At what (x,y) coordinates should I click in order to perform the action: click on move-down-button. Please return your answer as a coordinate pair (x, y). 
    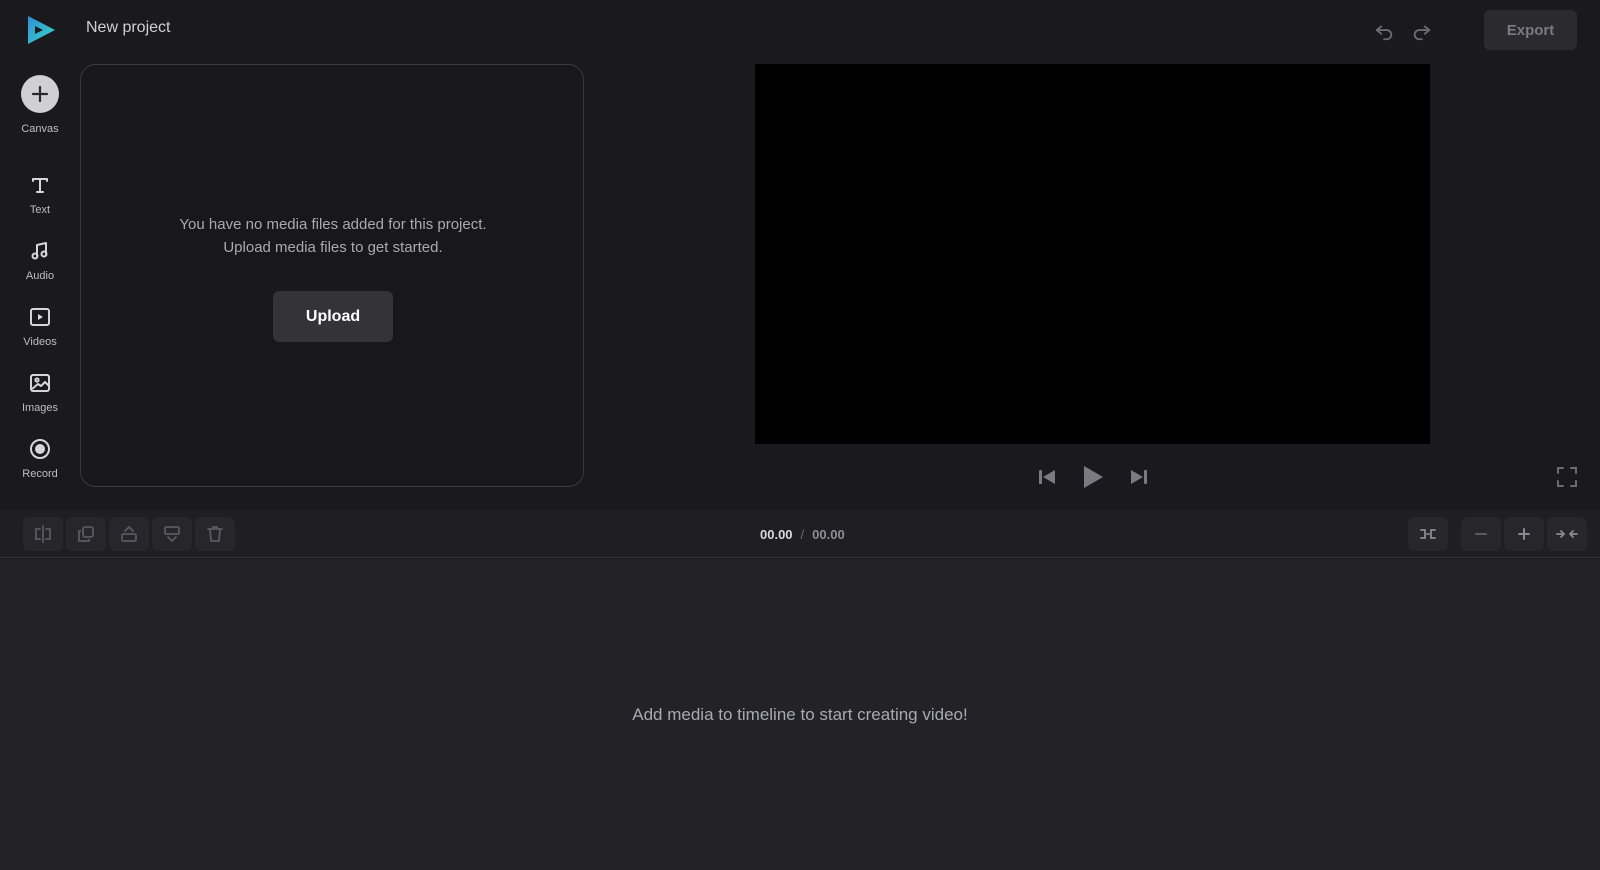
    Looking at the image, I should click on (172, 534).